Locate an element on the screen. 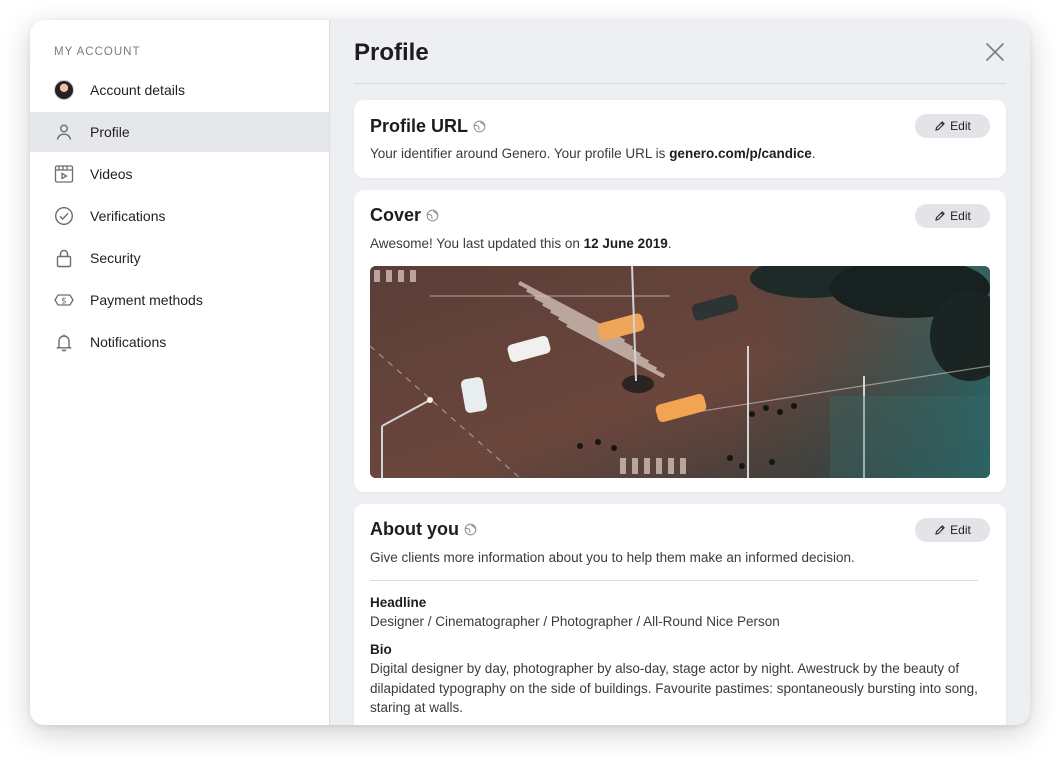  sidebar-item-security: Security is located at coordinates (179, 258).